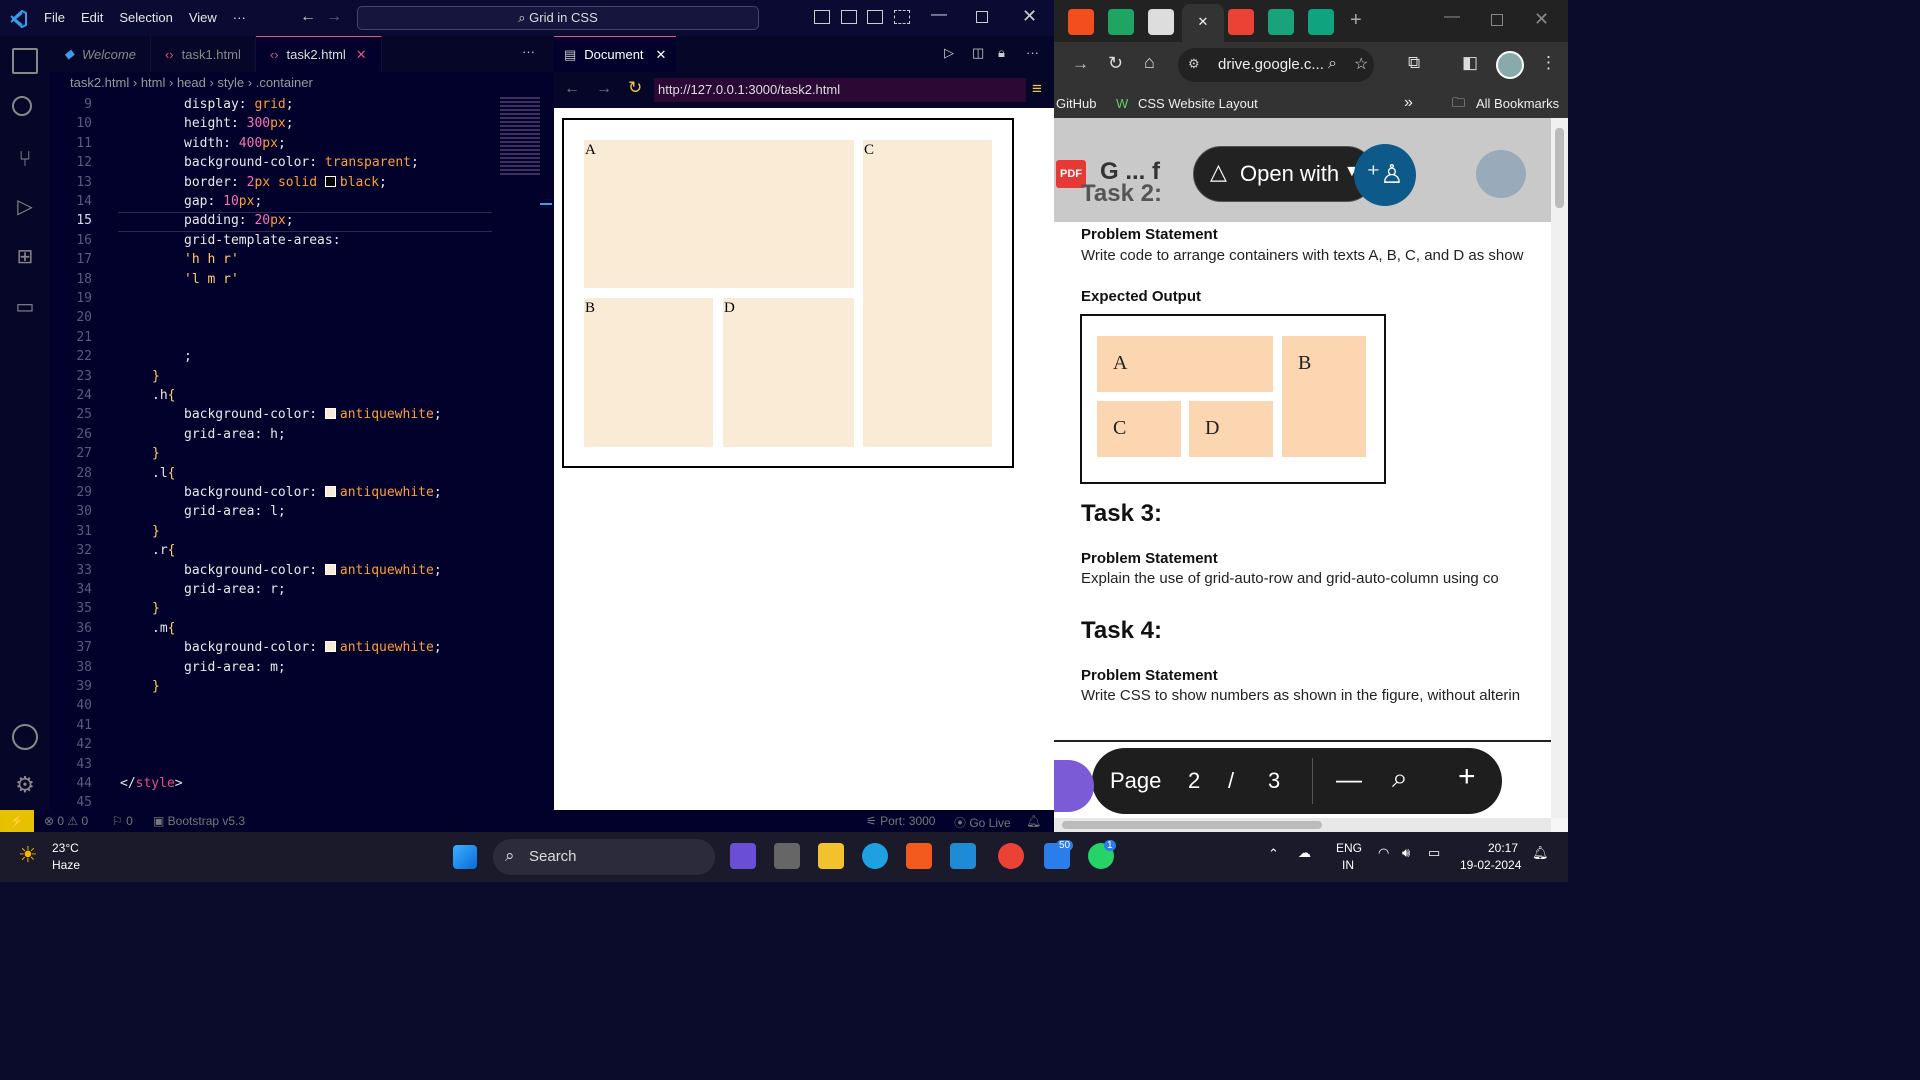 Image resolution: width=1920 pixels, height=1080 pixels. What do you see at coordinates (1349, 779) in the screenshot?
I see `zoom-out-icon: —` at bounding box center [1349, 779].